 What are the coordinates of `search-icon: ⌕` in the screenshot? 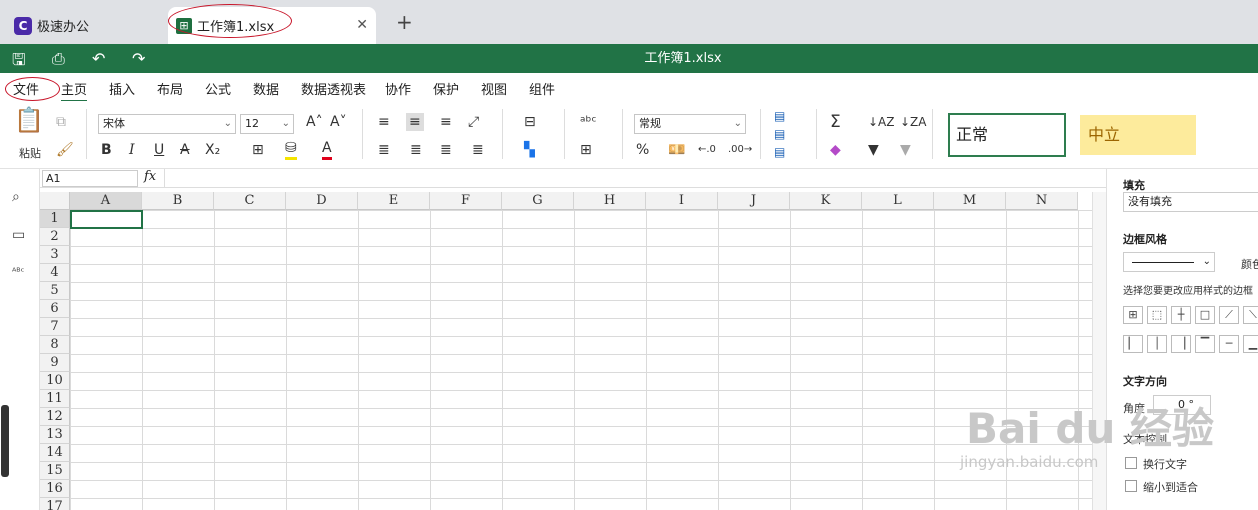 It's located at (16, 197).